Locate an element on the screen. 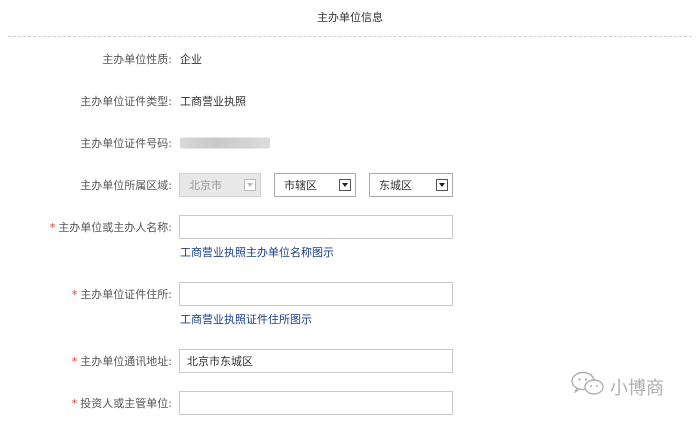 This screenshot has width=700, height=422. org-name-row: * 主办单位或主办人名称: is located at coordinates (350, 227).